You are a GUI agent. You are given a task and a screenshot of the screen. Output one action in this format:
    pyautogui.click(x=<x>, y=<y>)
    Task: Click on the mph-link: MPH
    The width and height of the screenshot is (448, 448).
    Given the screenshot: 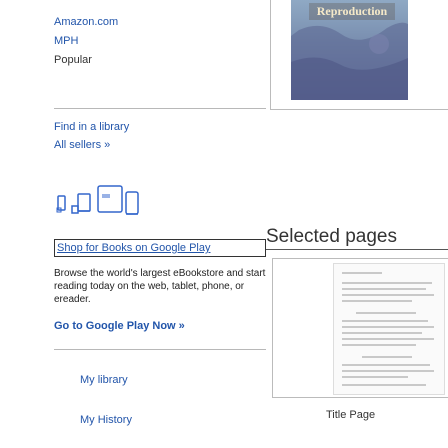 What is the action you would take?
    pyautogui.click(x=160, y=41)
    